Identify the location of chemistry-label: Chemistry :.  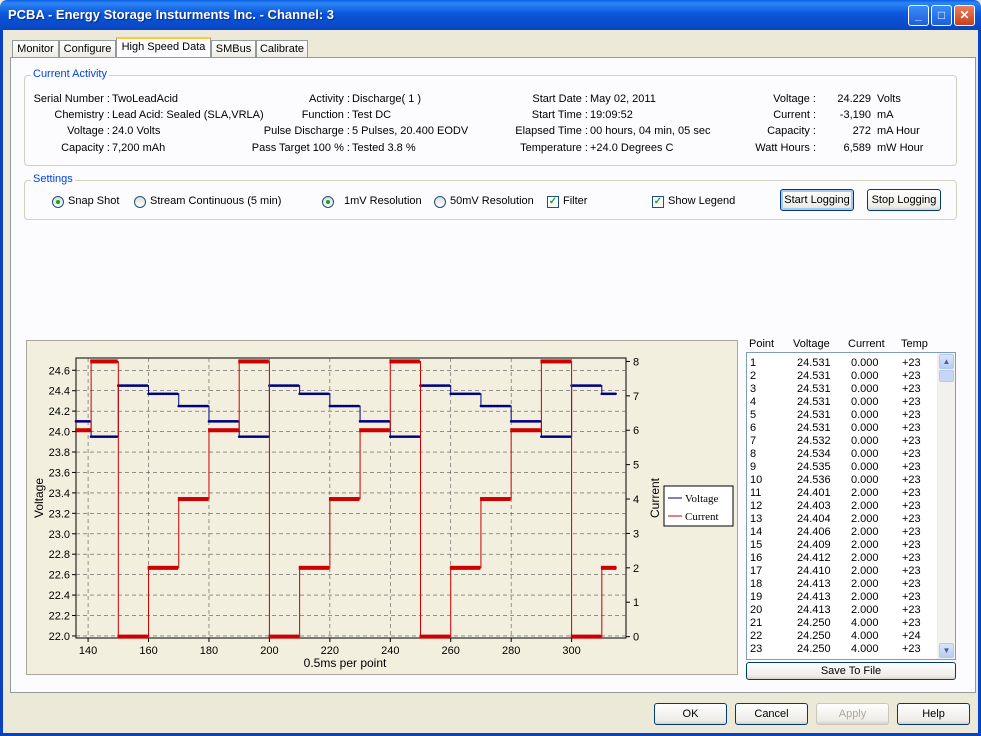
(82, 115).